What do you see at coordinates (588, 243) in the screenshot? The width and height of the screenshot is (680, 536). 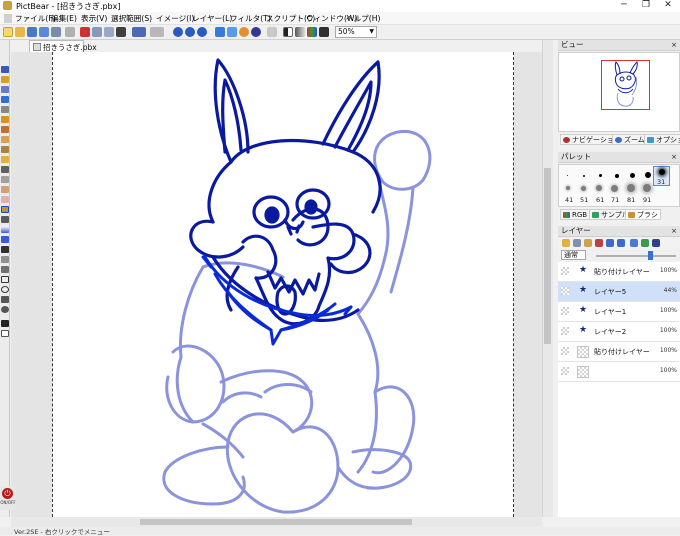 I see `copy-layer-icon` at bounding box center [588, 243].